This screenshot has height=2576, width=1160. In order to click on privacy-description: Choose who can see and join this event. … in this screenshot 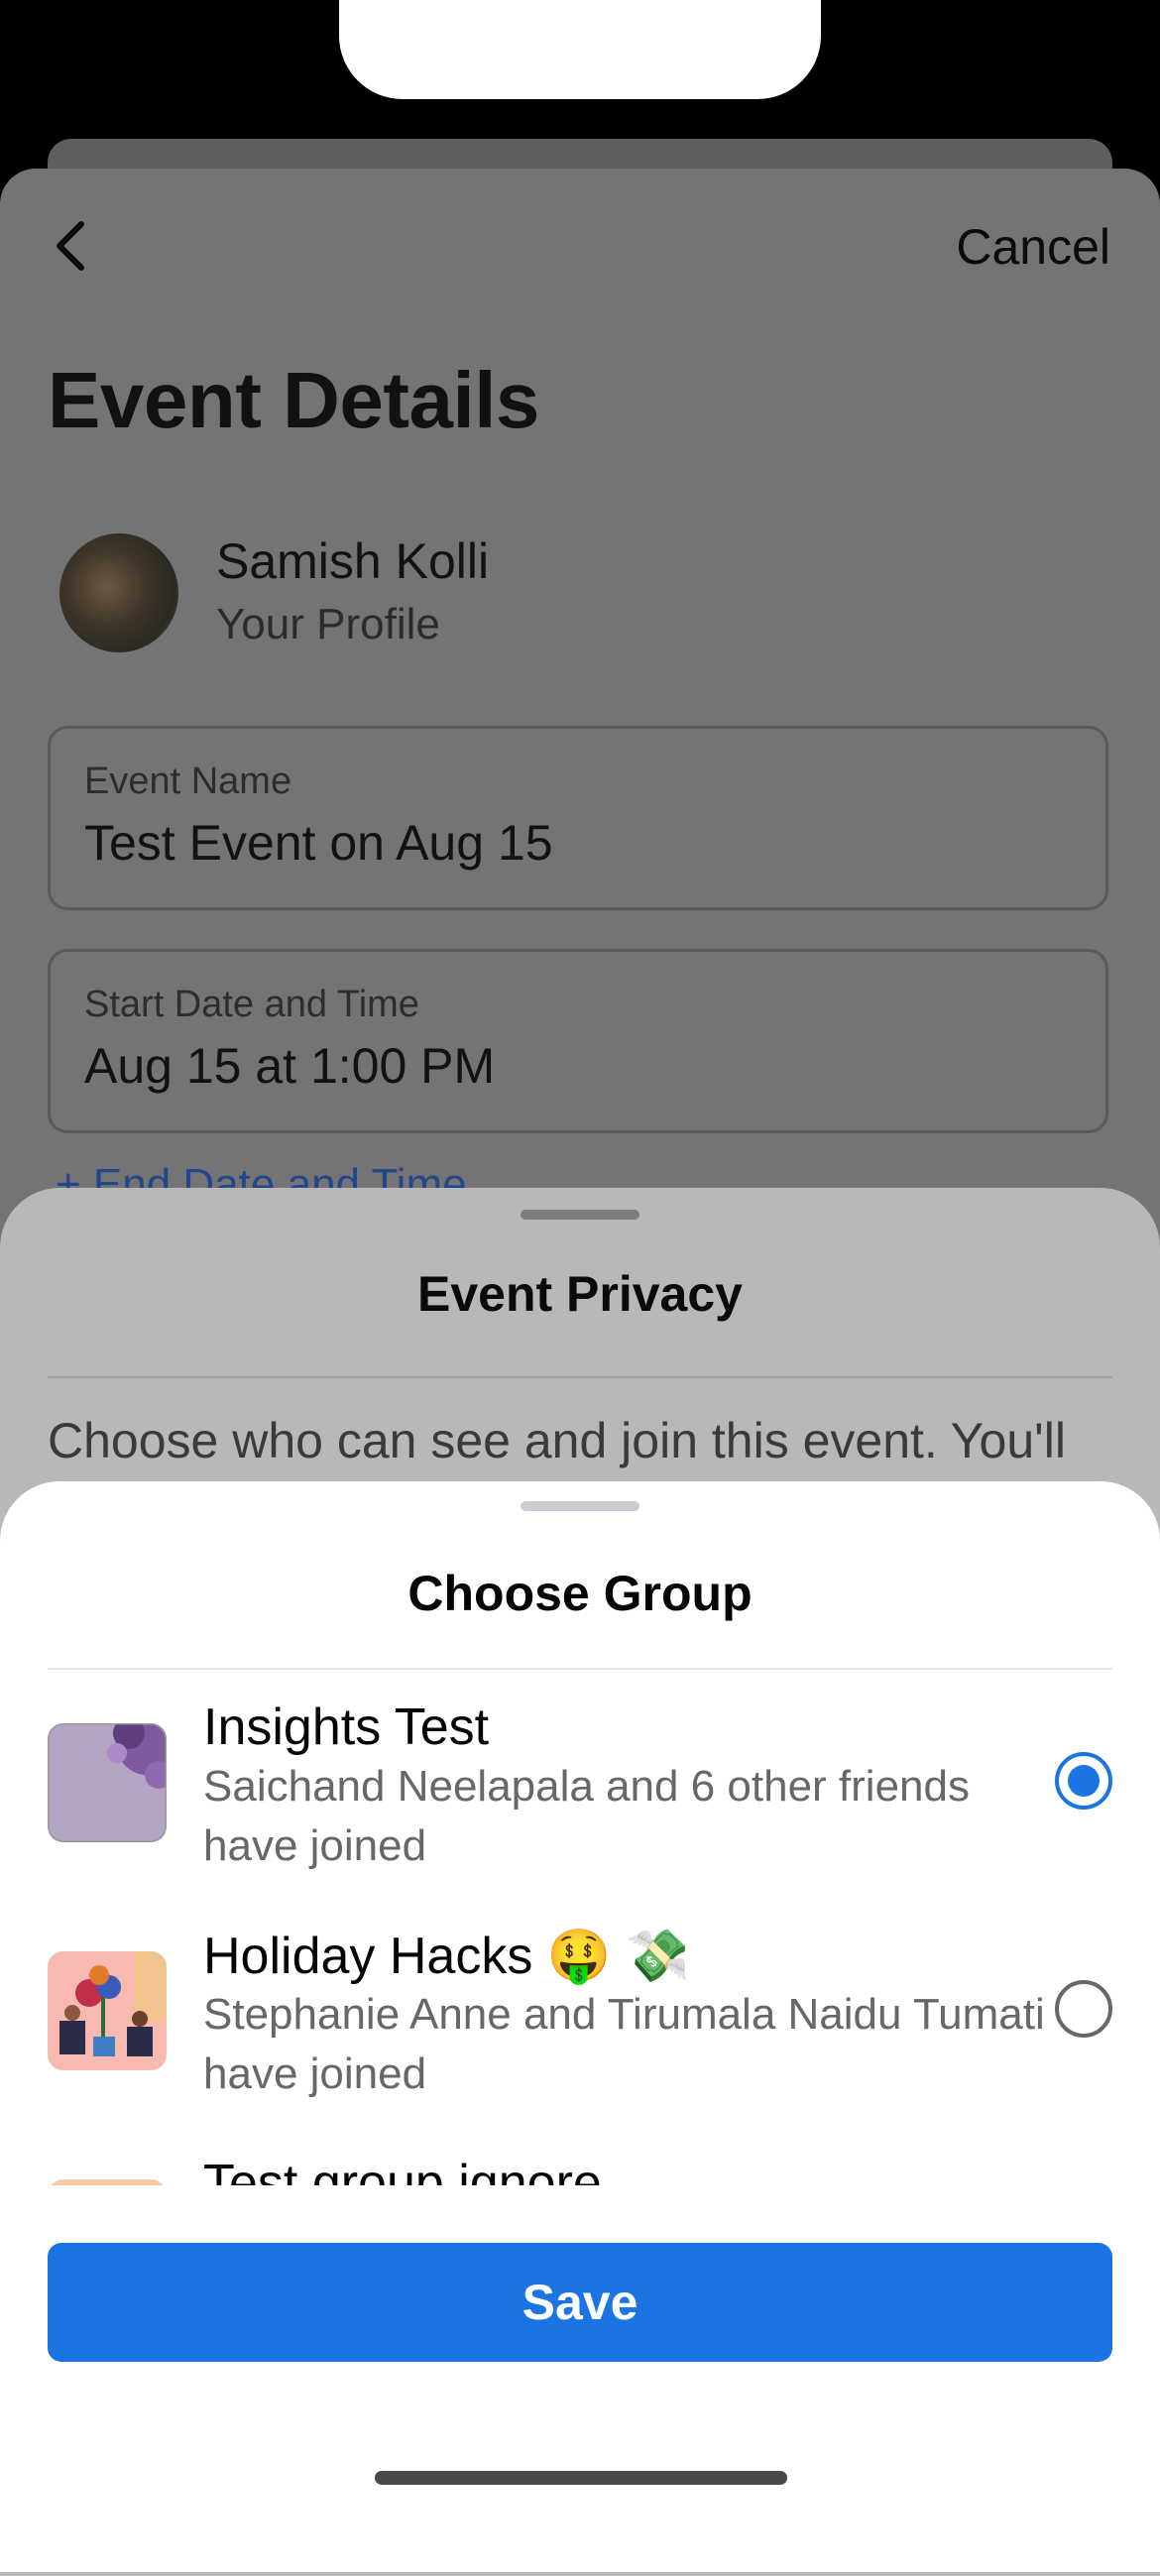, I will do `click(557, 1440)`.